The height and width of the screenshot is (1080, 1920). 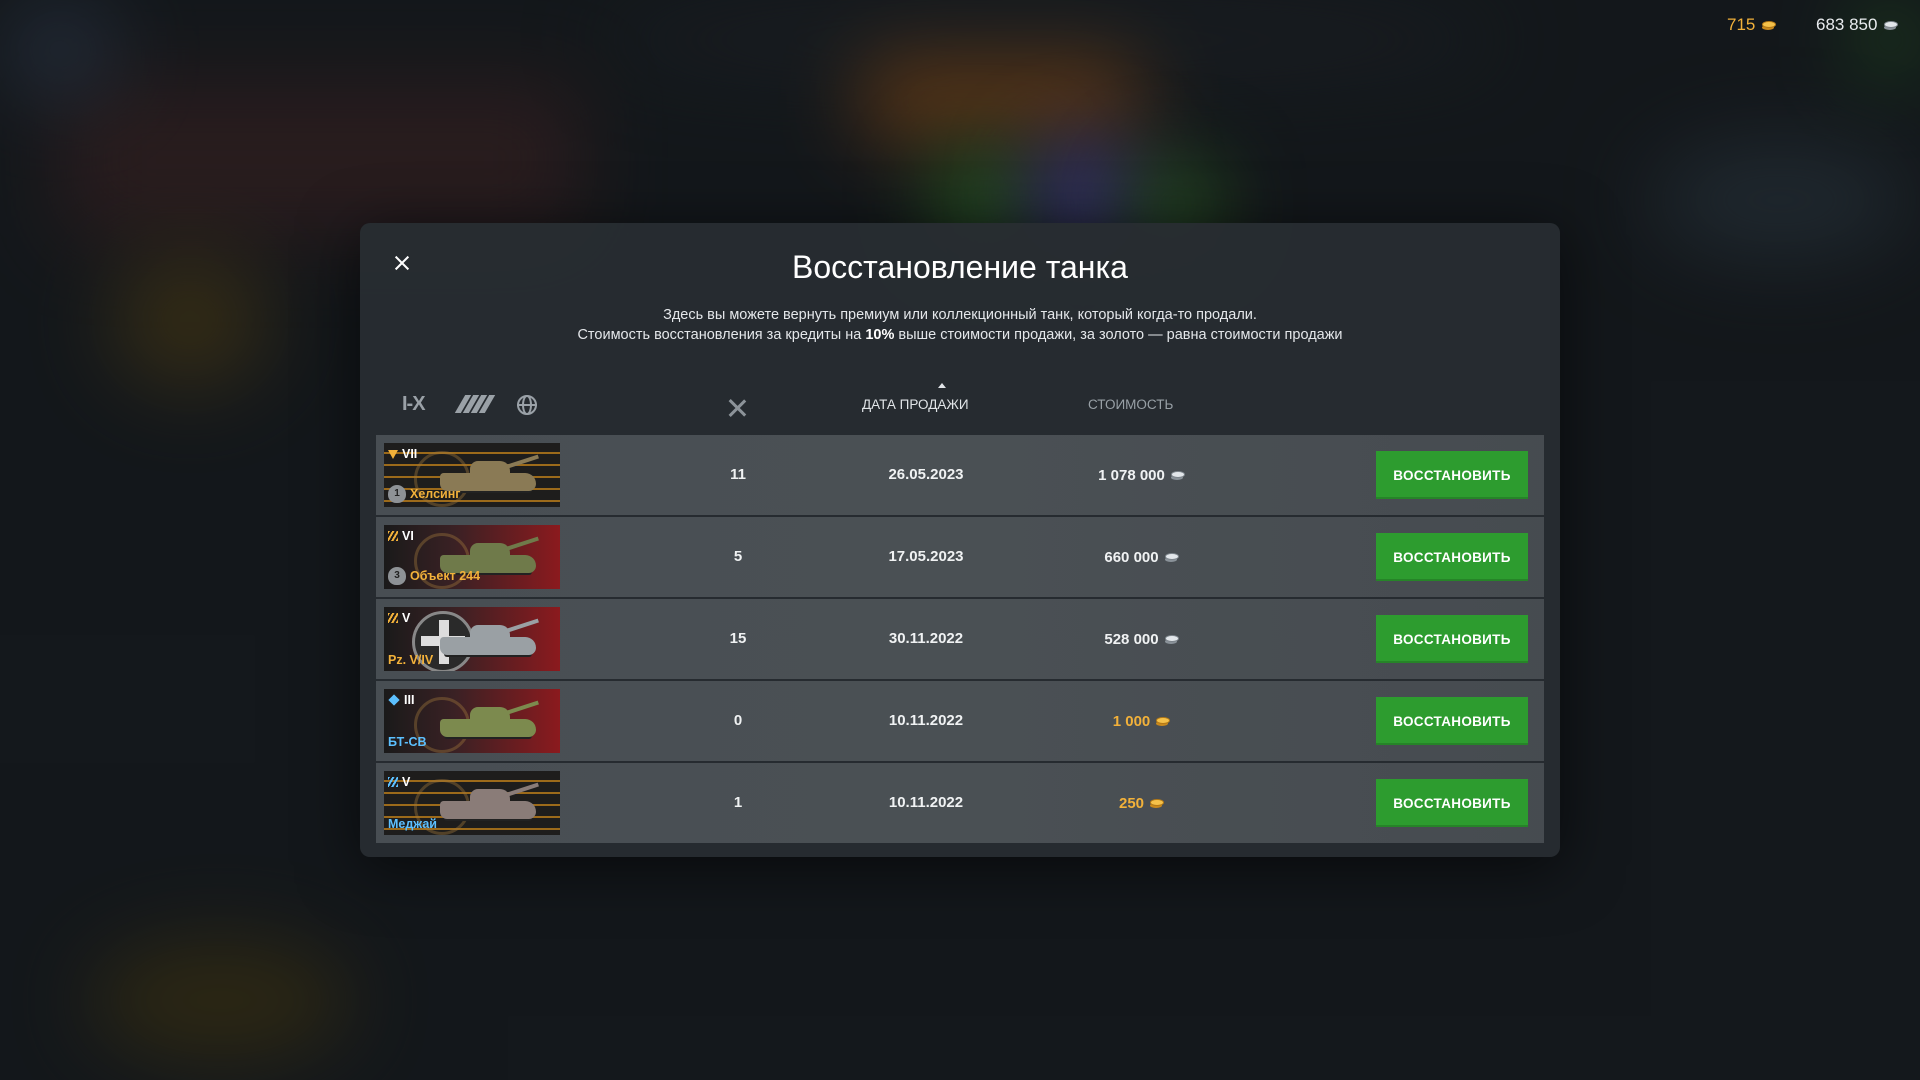 I want to click on restore-price: 660 000, so click(x=1141, y=557).